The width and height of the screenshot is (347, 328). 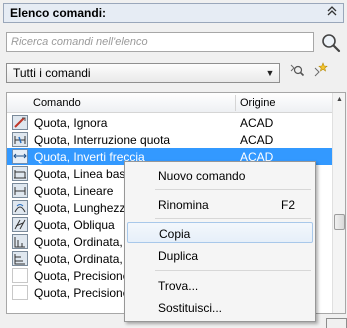 I want to click on column-divider, so click(x=235, y=103).